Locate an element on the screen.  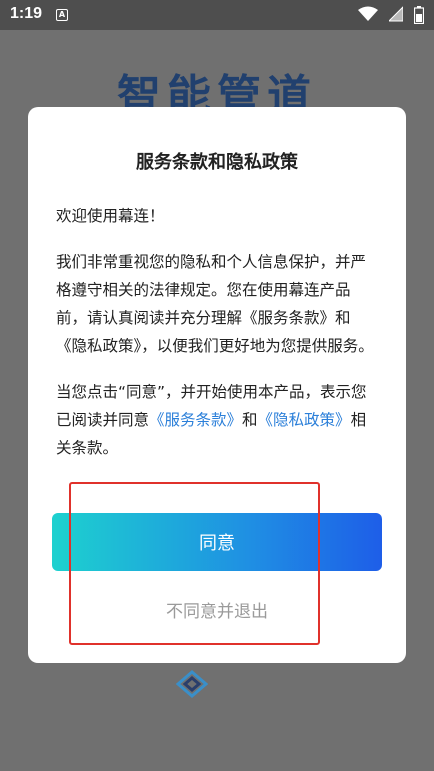
wifi-icon is located at coordinates (367, 13).